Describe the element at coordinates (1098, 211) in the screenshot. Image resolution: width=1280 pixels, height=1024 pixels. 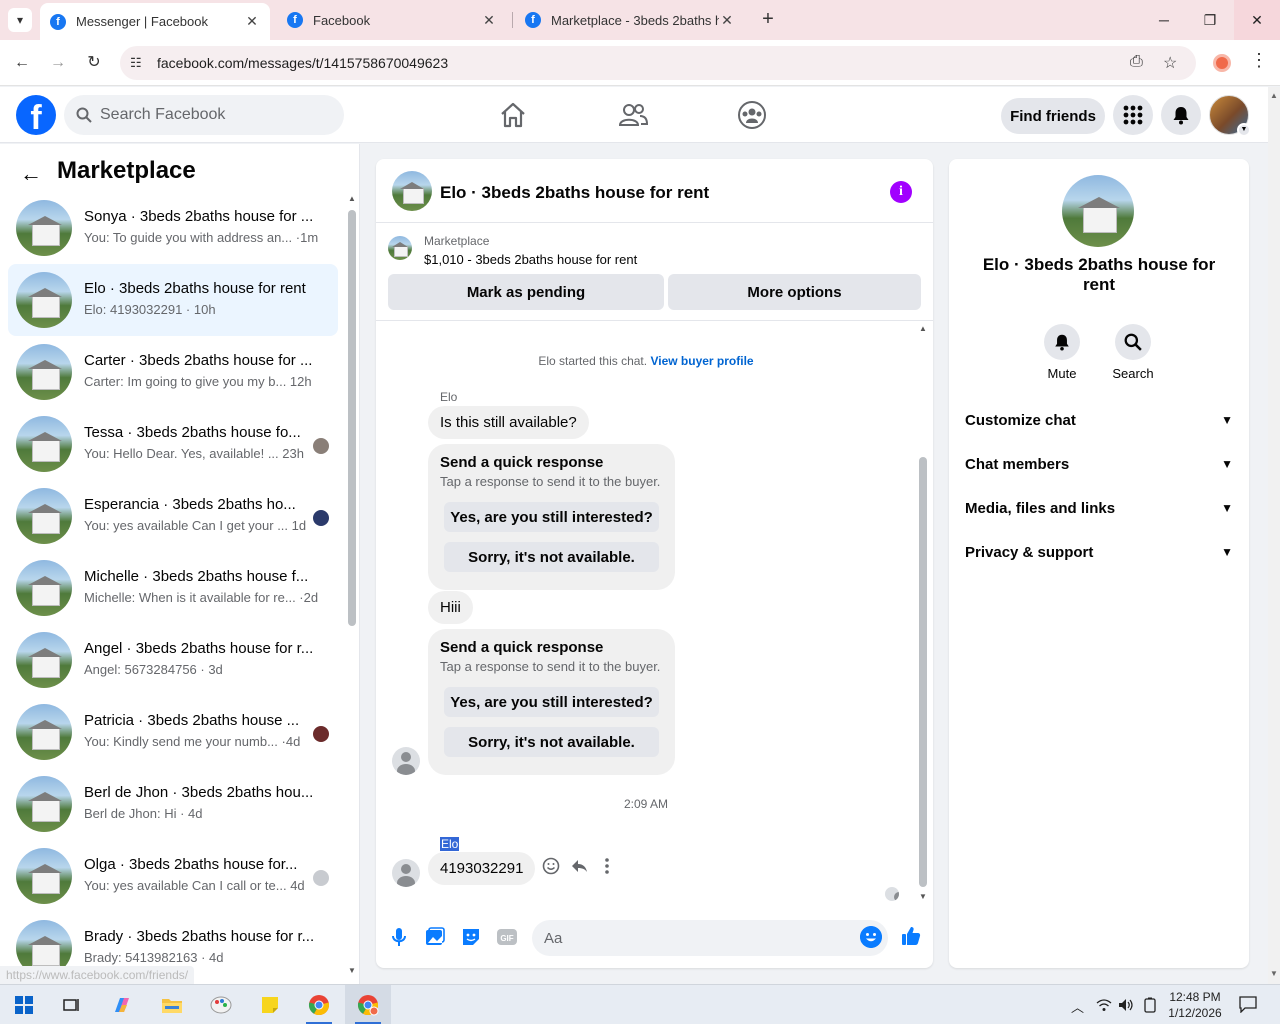
I see `listing-avatar-large` at that location.